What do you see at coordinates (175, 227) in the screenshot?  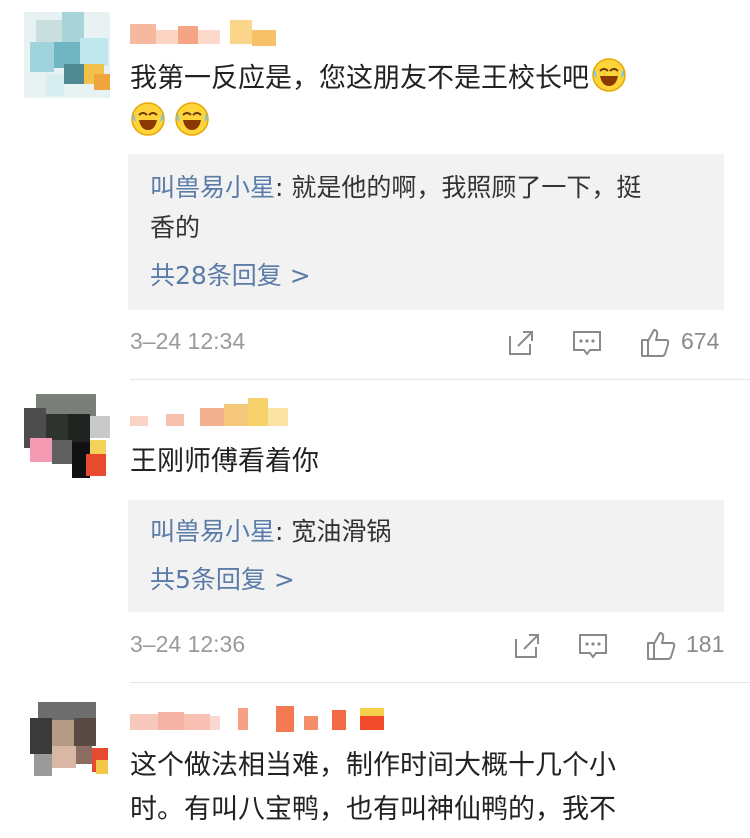 I see `reply-text-line2: 香的` at bounding box center [175, 227].